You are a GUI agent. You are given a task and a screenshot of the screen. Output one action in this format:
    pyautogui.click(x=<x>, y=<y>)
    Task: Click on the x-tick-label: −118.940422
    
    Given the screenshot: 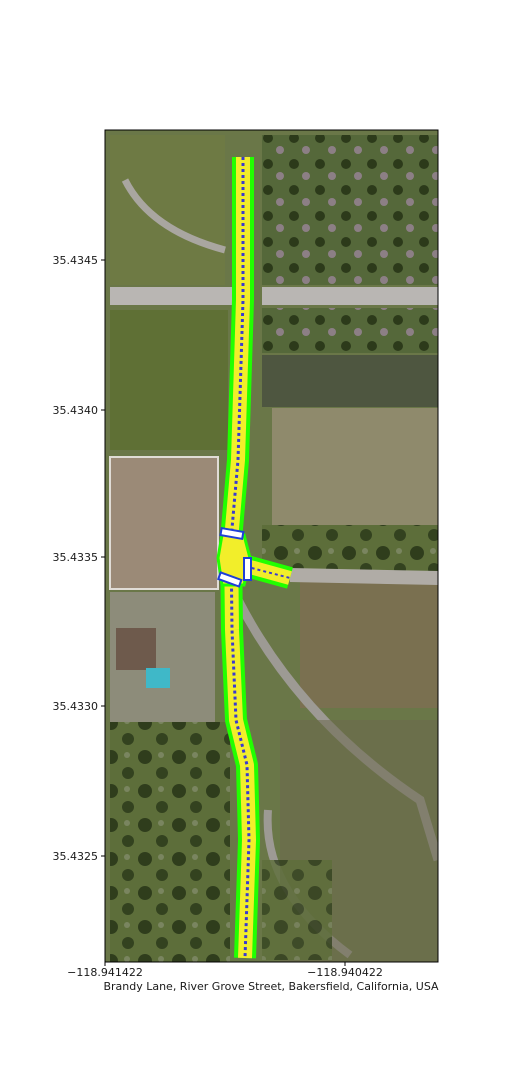 What is the action you would take?
    pyautogui.click(x=345, y=972)
    